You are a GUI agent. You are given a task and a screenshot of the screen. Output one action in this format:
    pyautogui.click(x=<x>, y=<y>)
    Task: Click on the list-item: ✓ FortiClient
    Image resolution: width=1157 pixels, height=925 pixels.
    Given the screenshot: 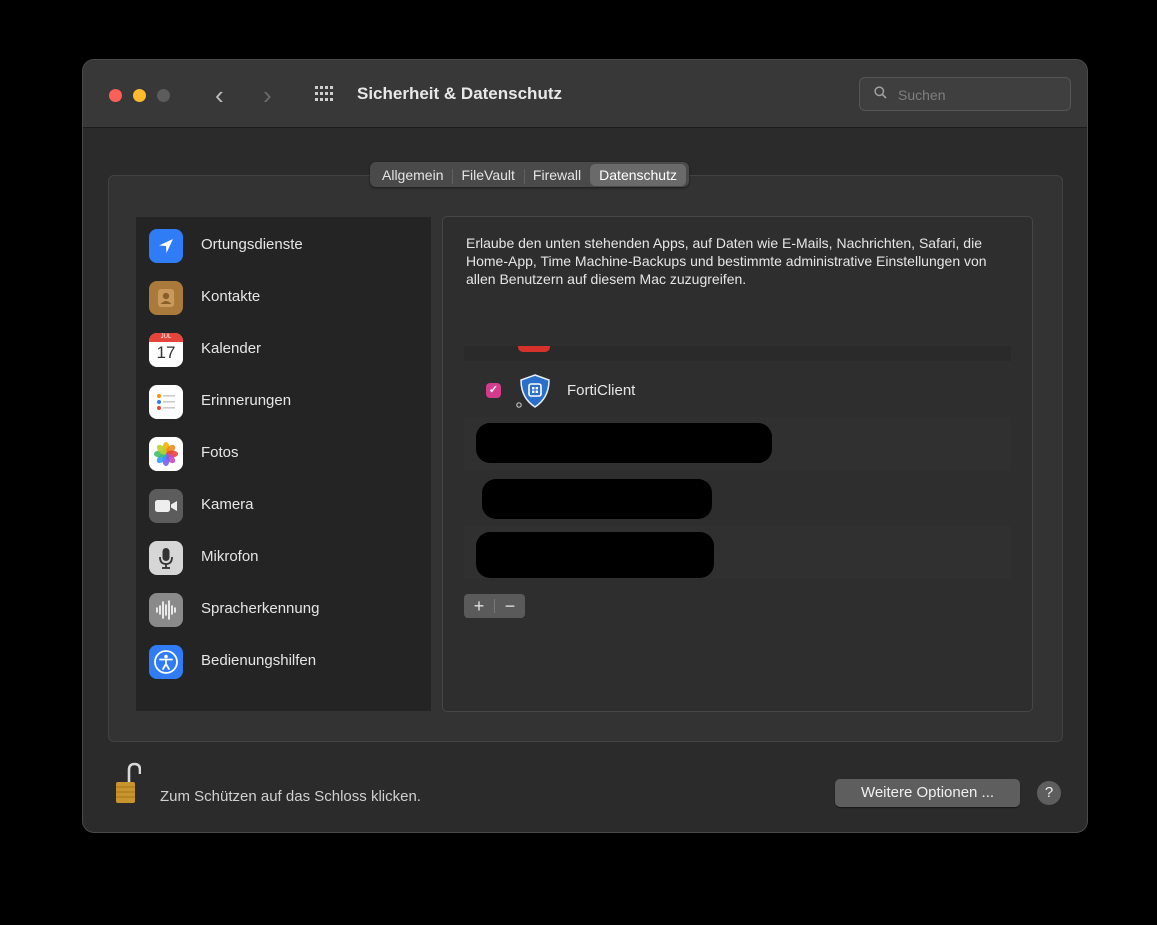 What is the action you would take?
    pyautogui.click(x=737, y=389)
    